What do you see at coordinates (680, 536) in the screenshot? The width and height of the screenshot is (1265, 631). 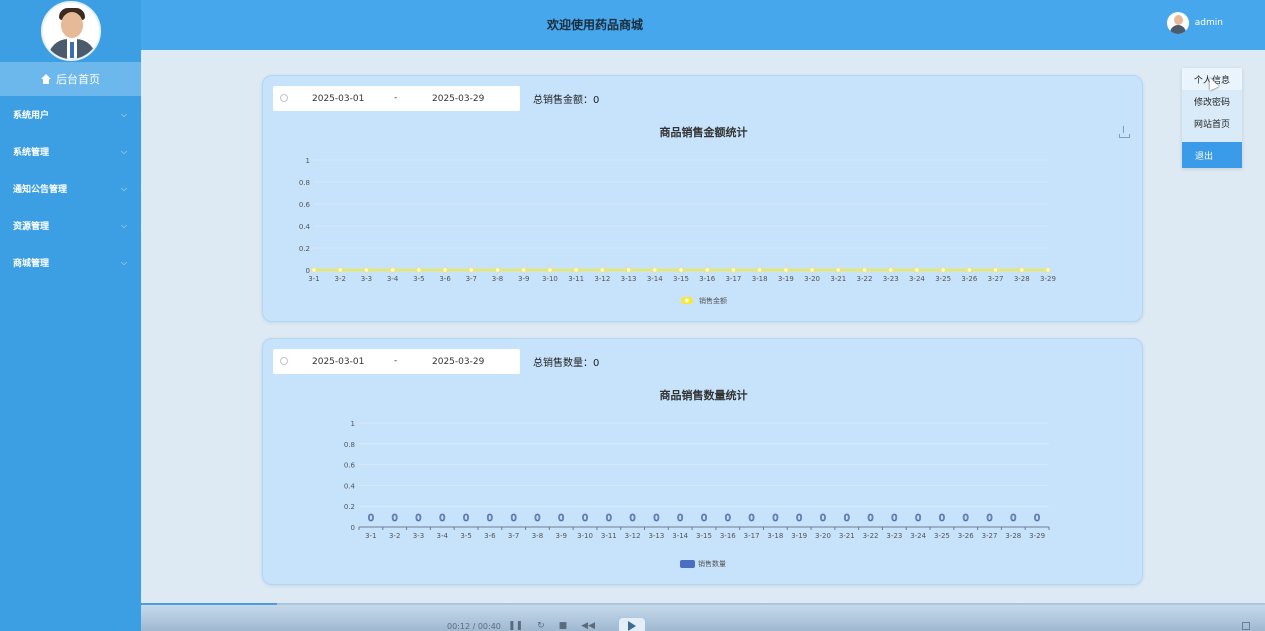 I see `x-tick-label: 3-14` at bounding box center [680, 536].